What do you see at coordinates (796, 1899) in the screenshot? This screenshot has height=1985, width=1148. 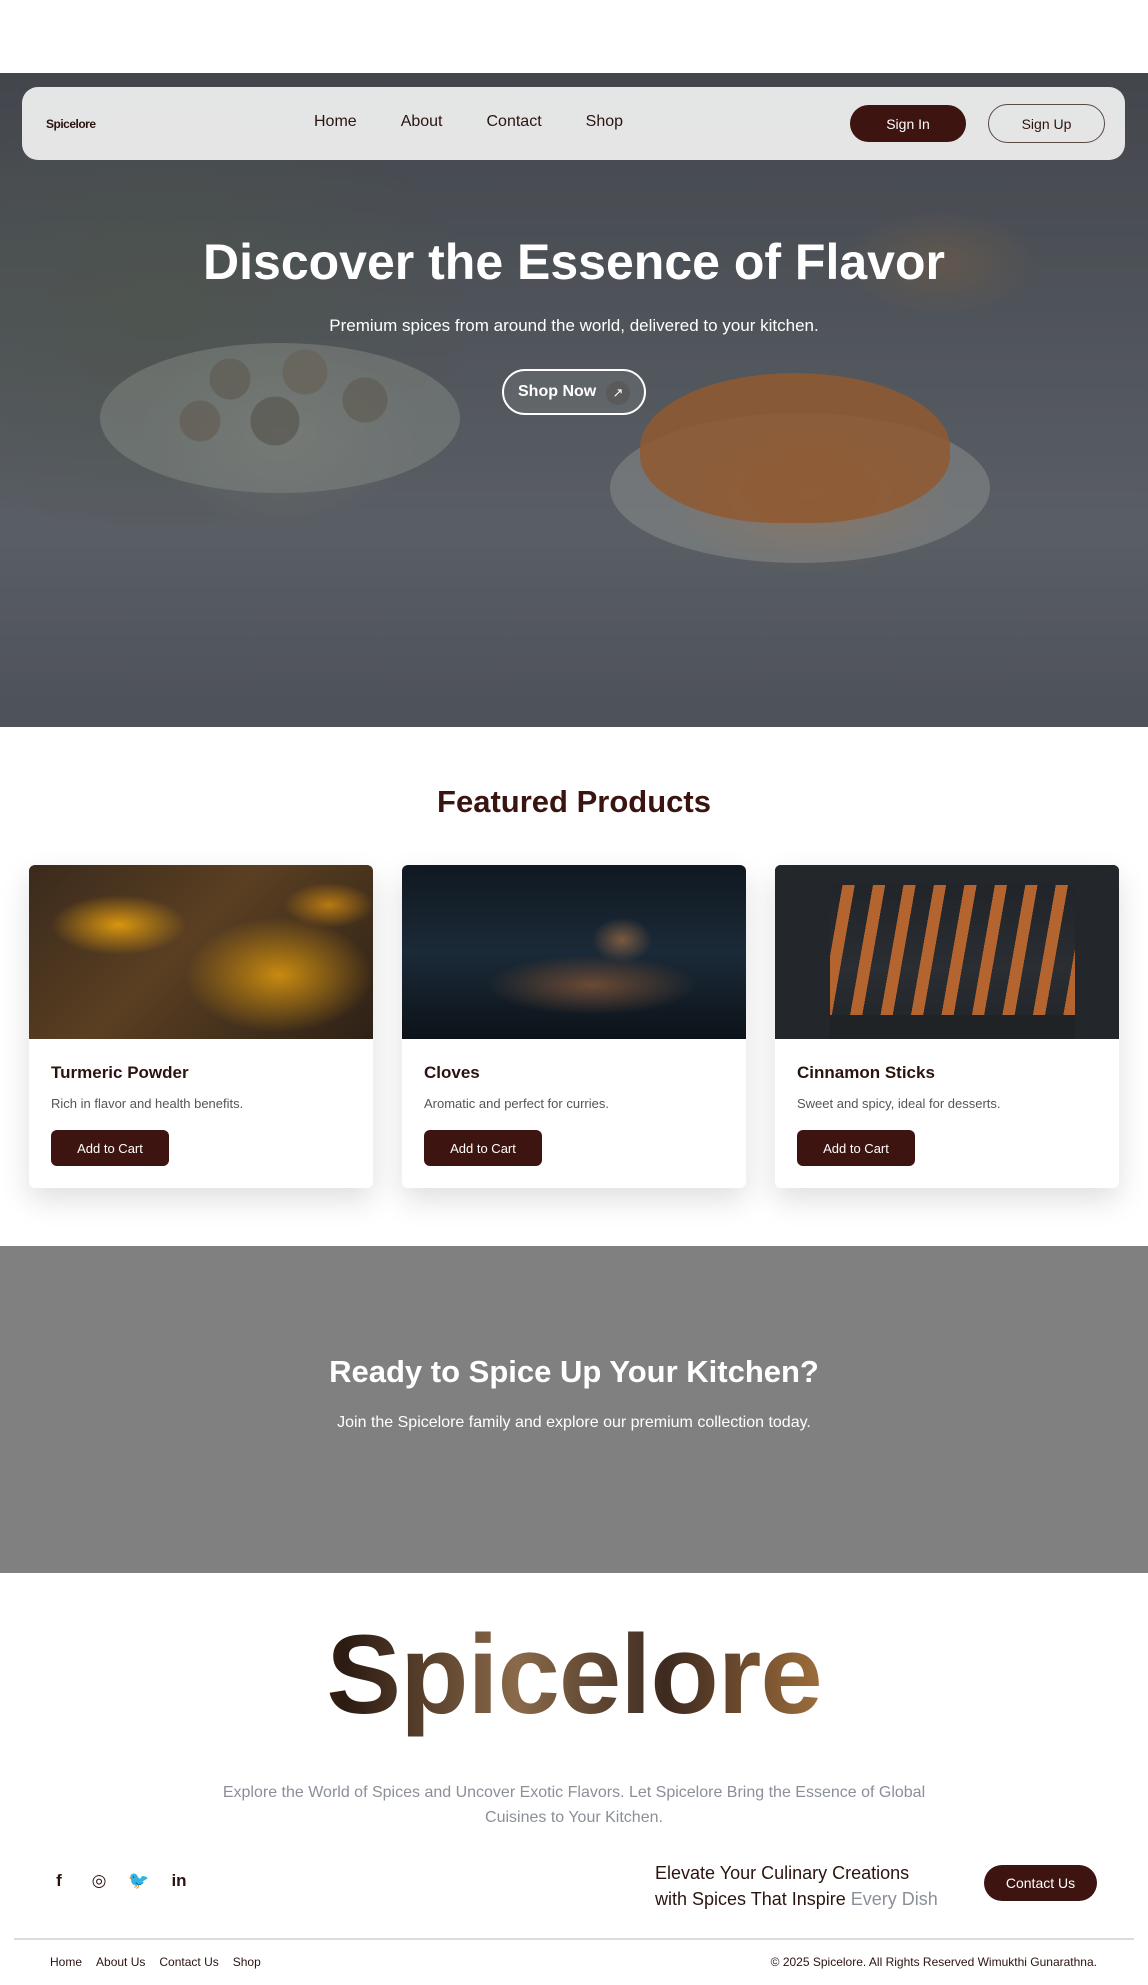 I see `slogan-line-2: with Spices That Inspire Every Dish` at bounding box center [796, 1899].